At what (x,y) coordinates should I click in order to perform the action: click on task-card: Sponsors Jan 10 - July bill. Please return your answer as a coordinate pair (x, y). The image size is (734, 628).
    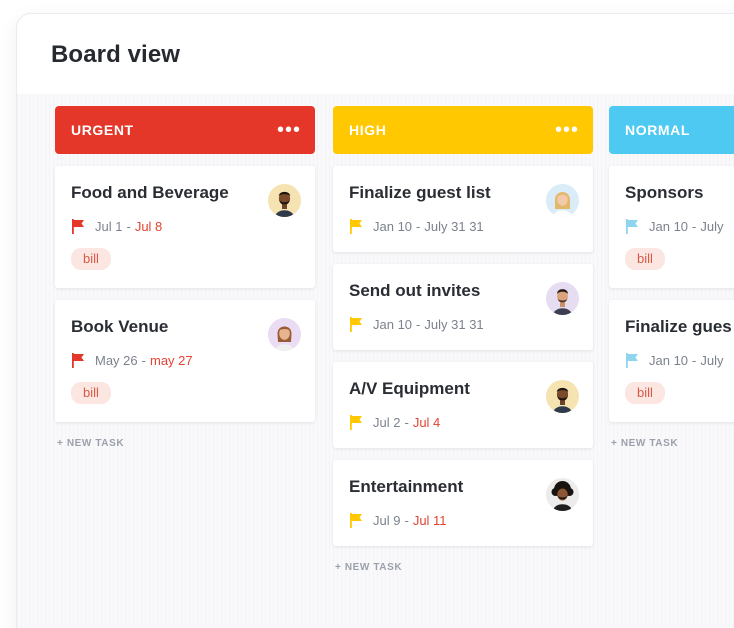
    Looking at the image, I should click on (671, 227).